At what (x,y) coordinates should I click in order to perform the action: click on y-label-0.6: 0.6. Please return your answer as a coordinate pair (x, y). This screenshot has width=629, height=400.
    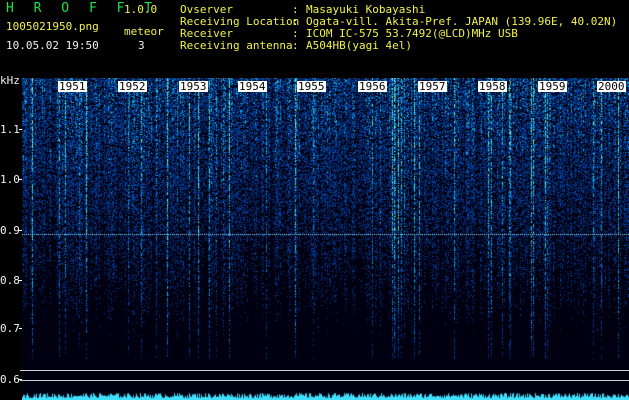
    Looking at the image, I should click on (10, 379).